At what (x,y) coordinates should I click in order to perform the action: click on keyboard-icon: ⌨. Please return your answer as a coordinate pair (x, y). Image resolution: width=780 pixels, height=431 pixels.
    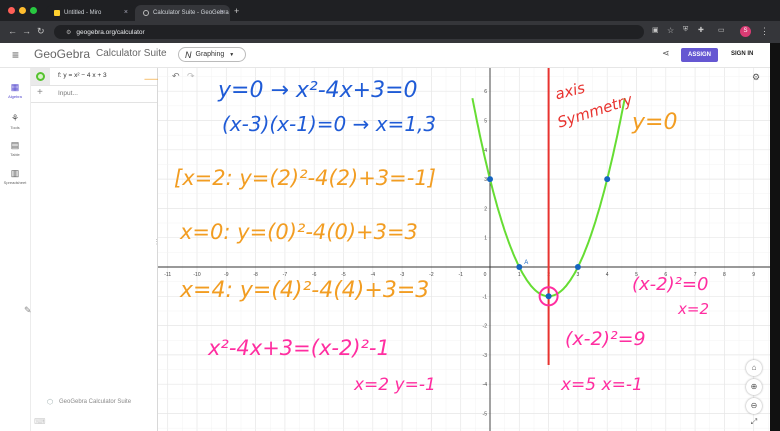
    Looking at the image, I should click on (40, 421).